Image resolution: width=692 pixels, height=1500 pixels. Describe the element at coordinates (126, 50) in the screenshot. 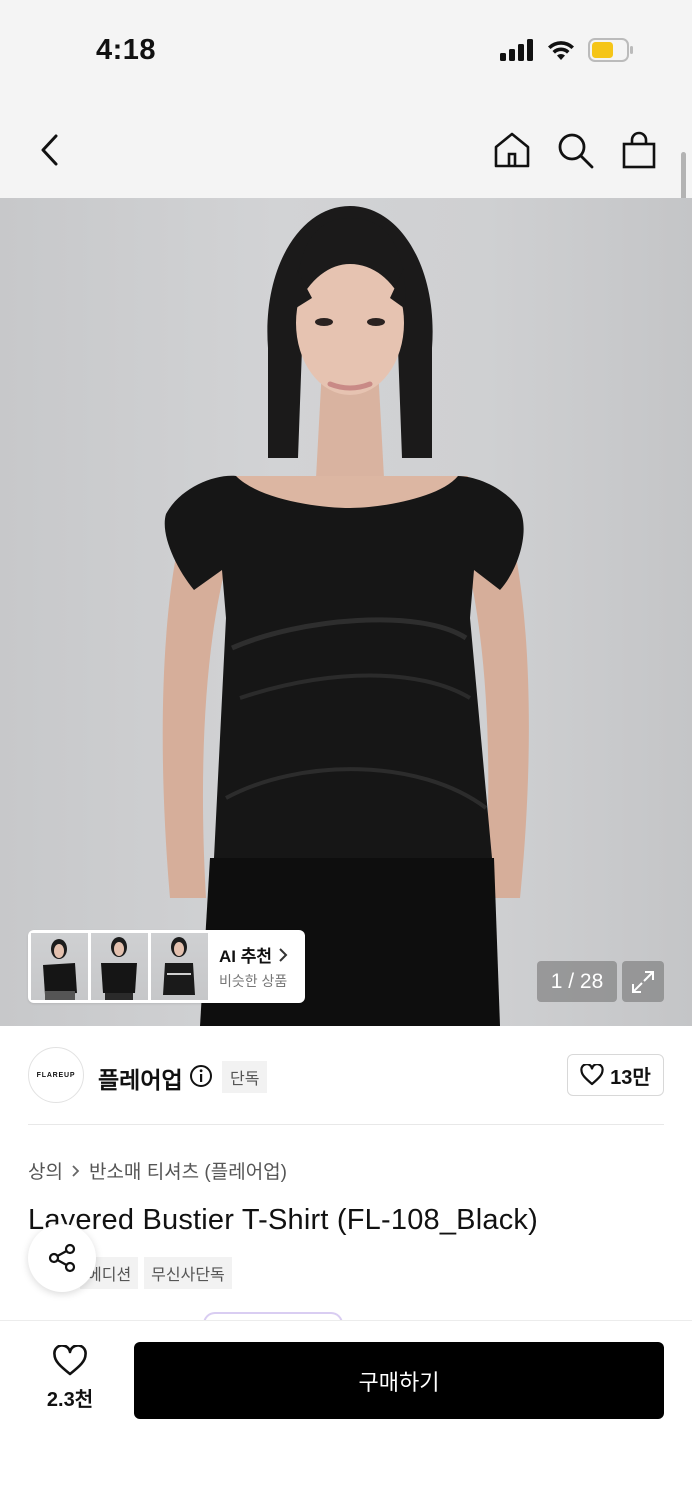

I see `status-time: 4:18` at that location.